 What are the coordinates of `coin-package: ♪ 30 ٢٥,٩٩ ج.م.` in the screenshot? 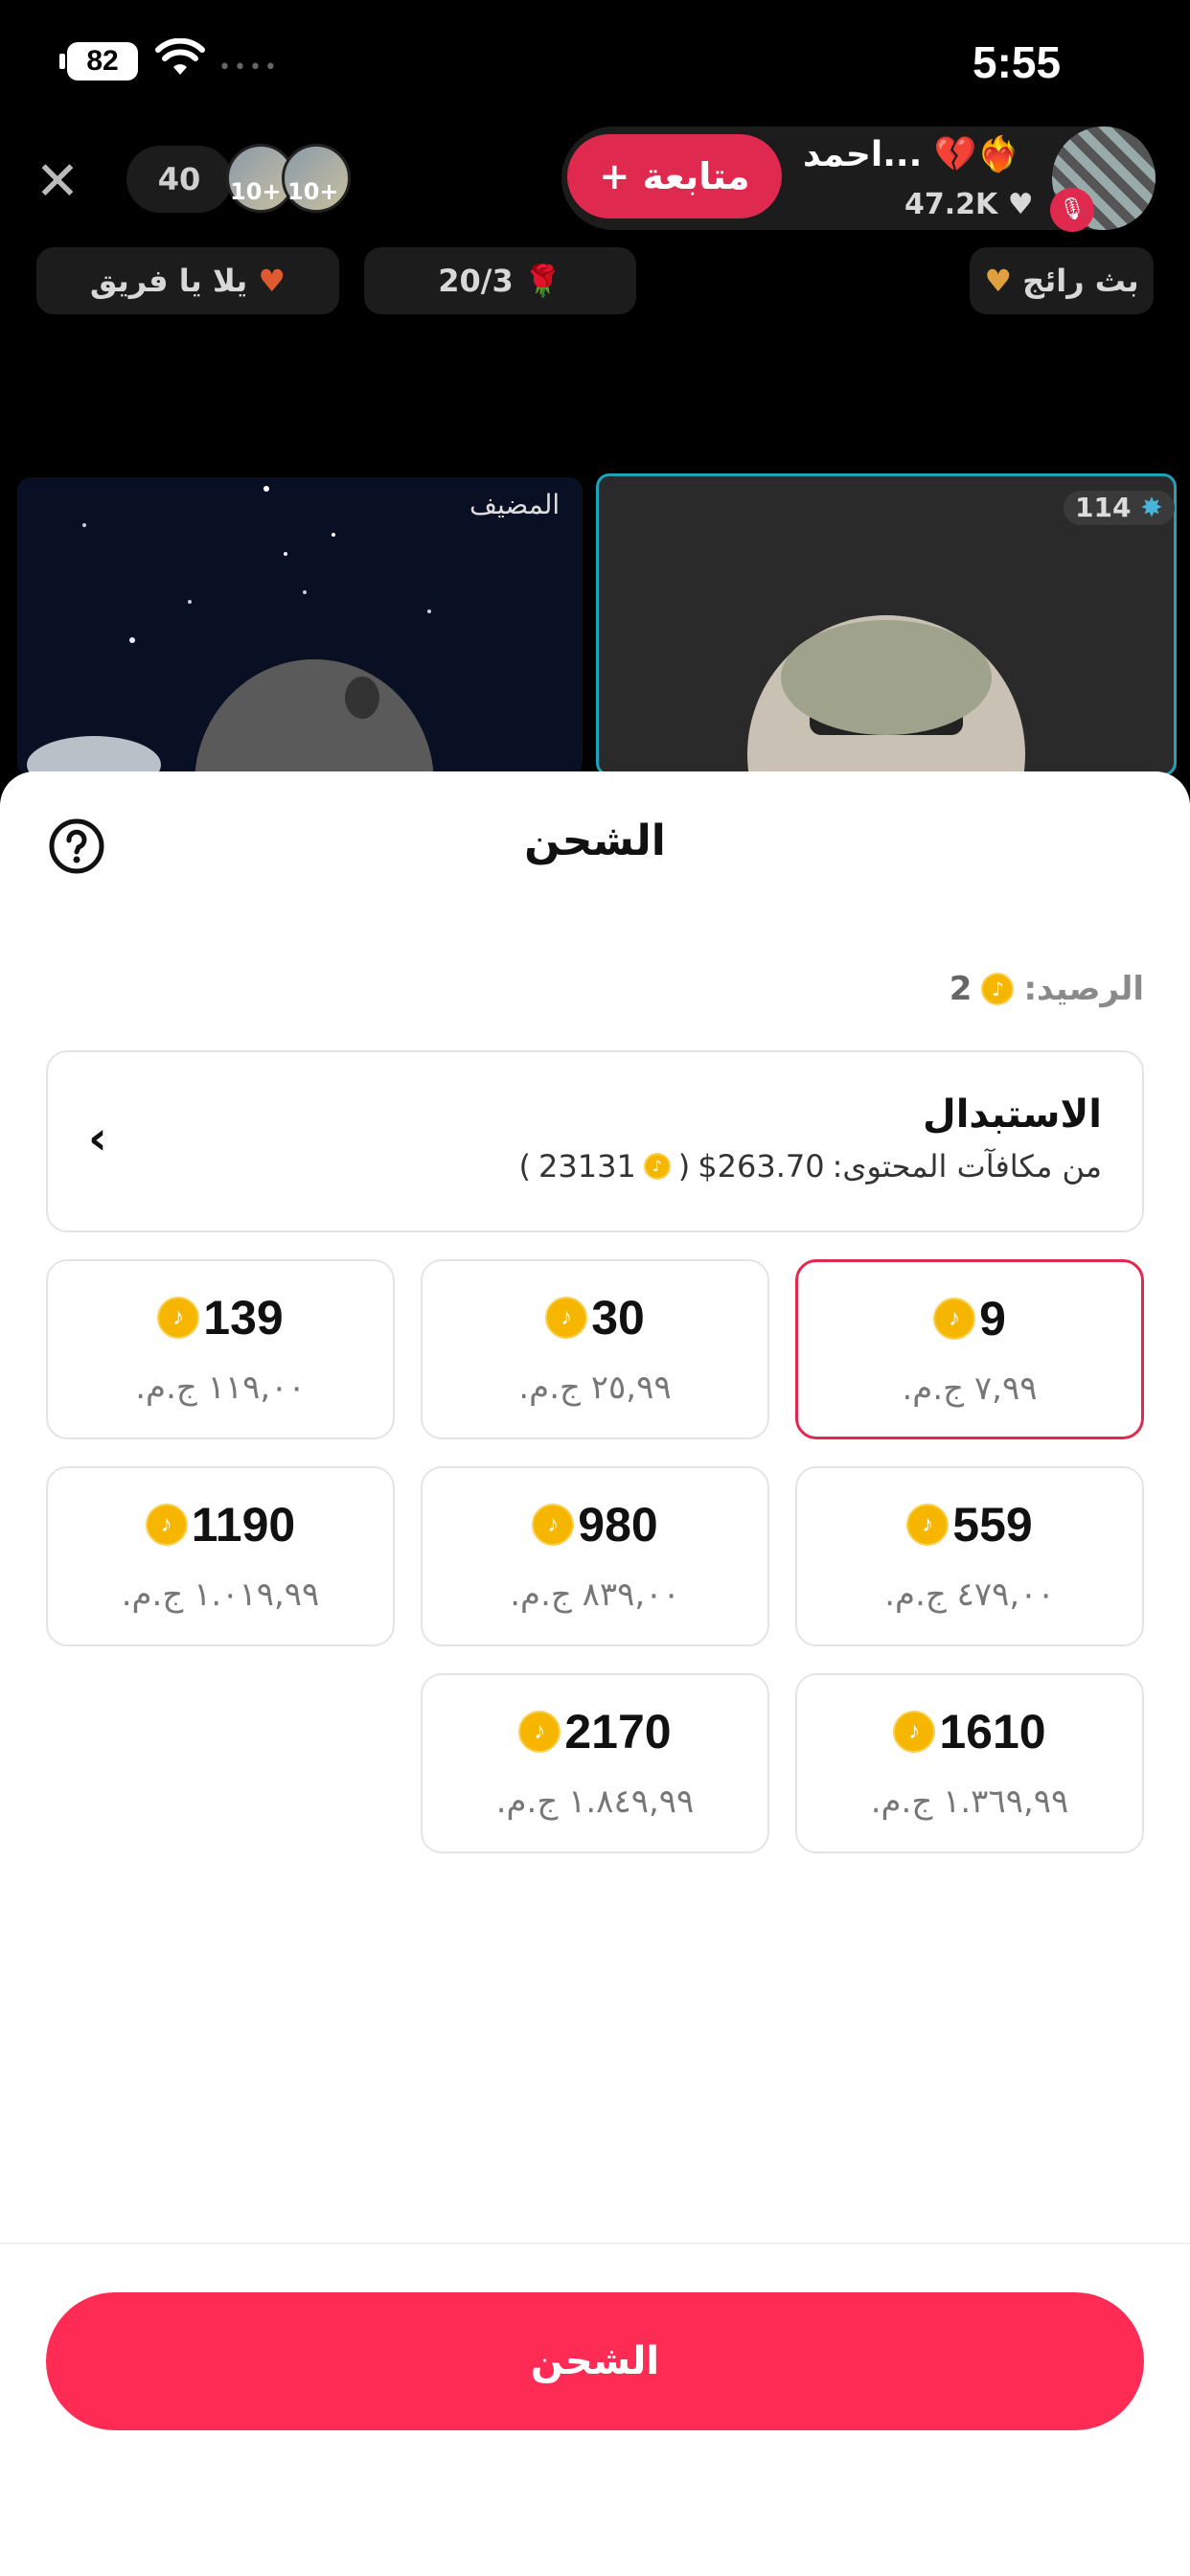 It's located at (595, 1349).